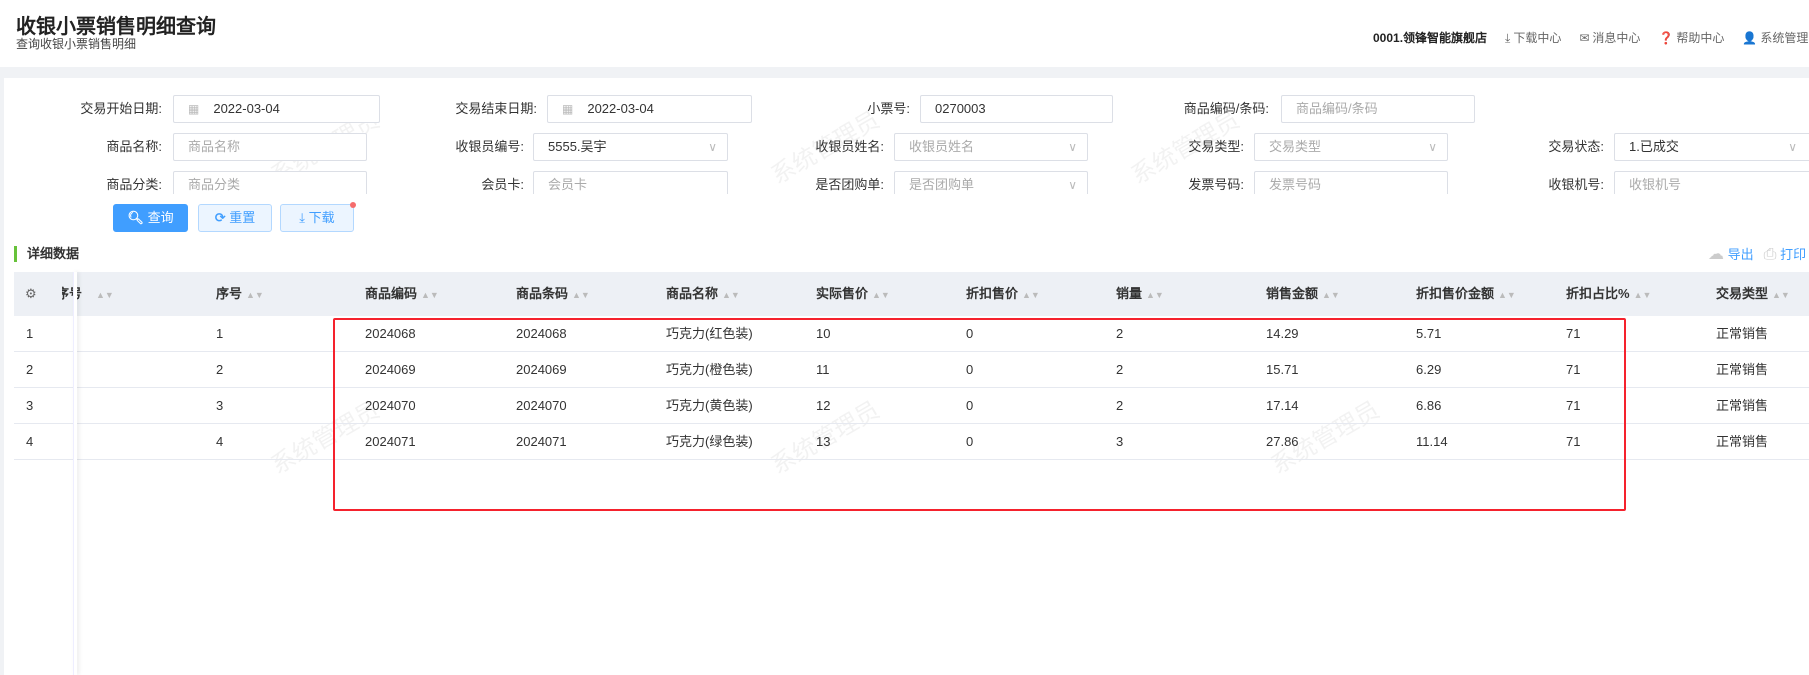 The image size is (1809, 675). Describe the element at coordinates (1711, 147) in the screenshot. I see `trade-status-select: 1.已成交 ∨` at that location.